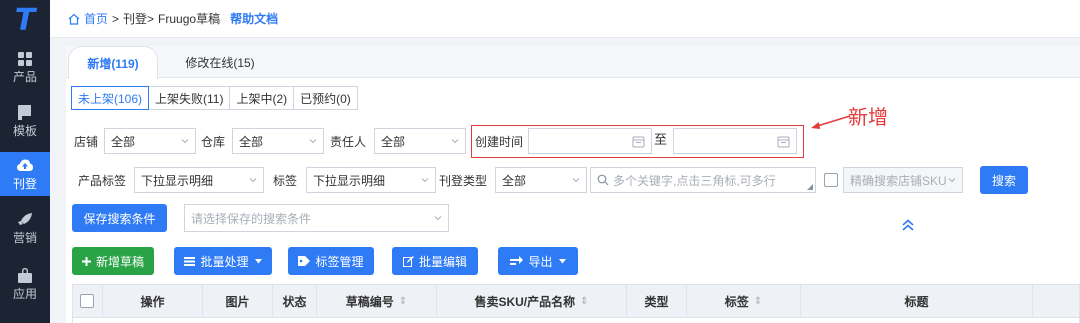 The height and width of the screenshot is (323, 1080). What do you see at coordinates (541, 180) in the screenshot?
I see `listing-type-select: 全部` at bounding box center [541, 180].